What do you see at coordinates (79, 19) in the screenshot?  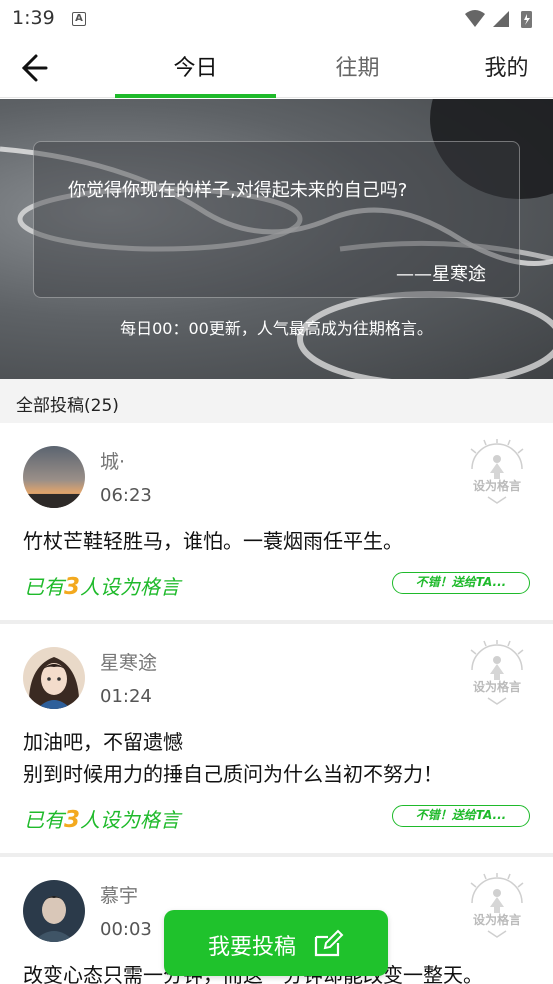 I see `notification-icon: A` at bounding box center [79, 19].